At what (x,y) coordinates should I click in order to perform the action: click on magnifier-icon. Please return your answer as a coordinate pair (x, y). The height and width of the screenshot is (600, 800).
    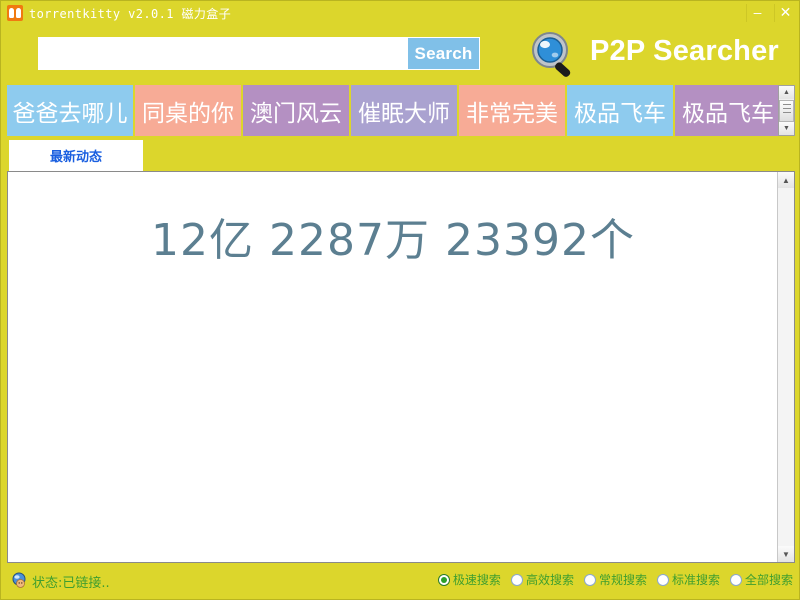
    Looking at the image, I should click on (551, 54).